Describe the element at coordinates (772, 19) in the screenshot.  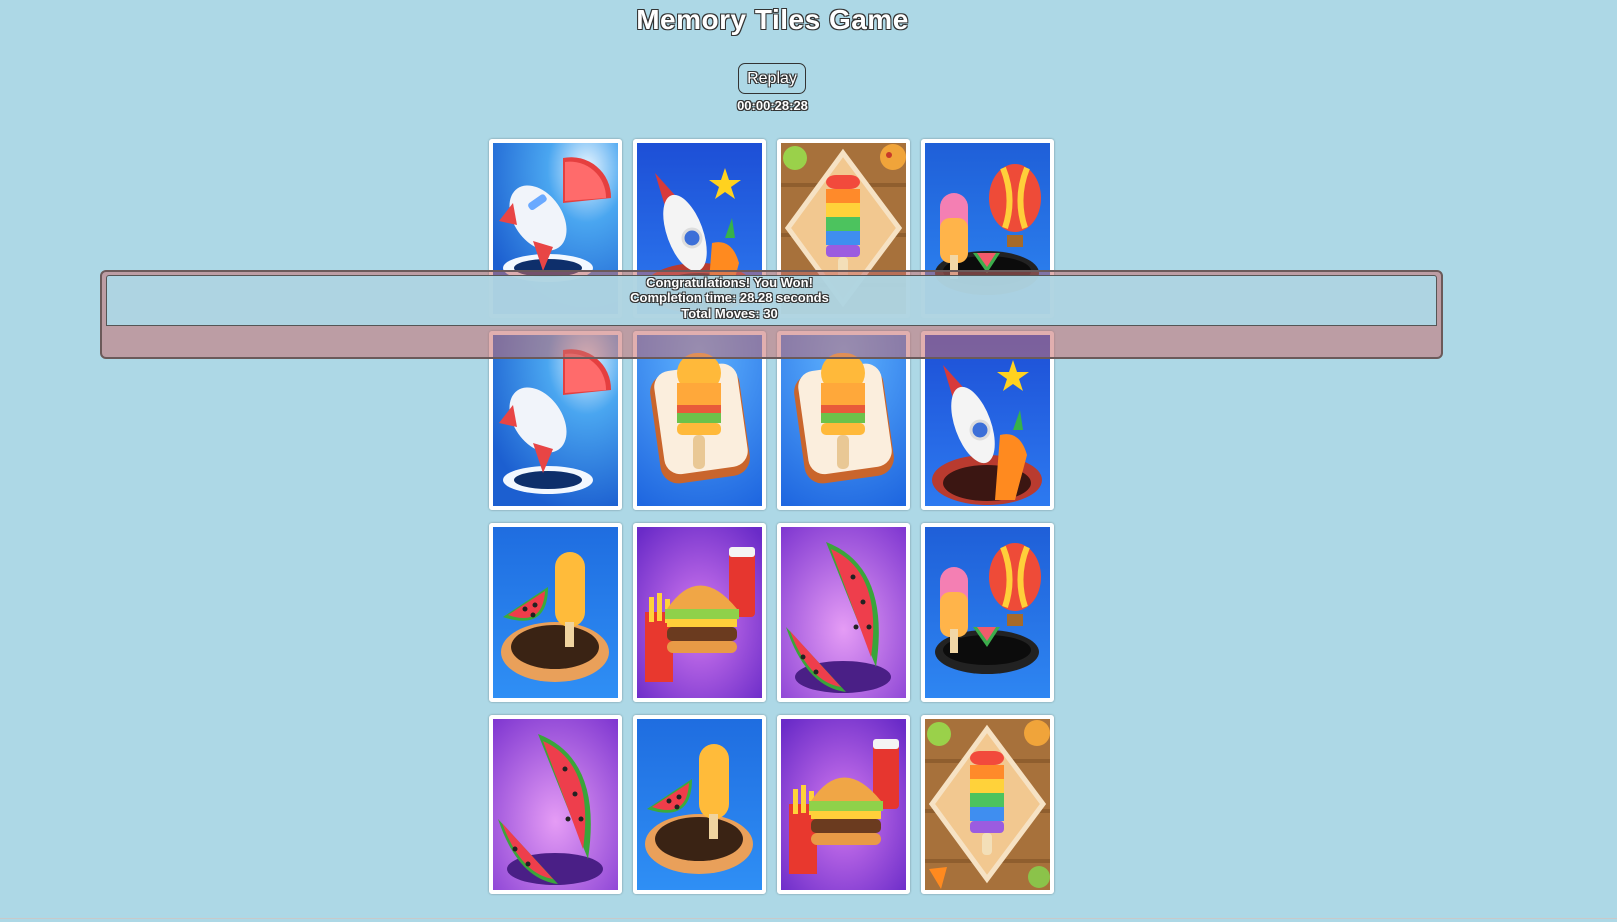
I see `page-title: Memory Tiles Game` at that location.